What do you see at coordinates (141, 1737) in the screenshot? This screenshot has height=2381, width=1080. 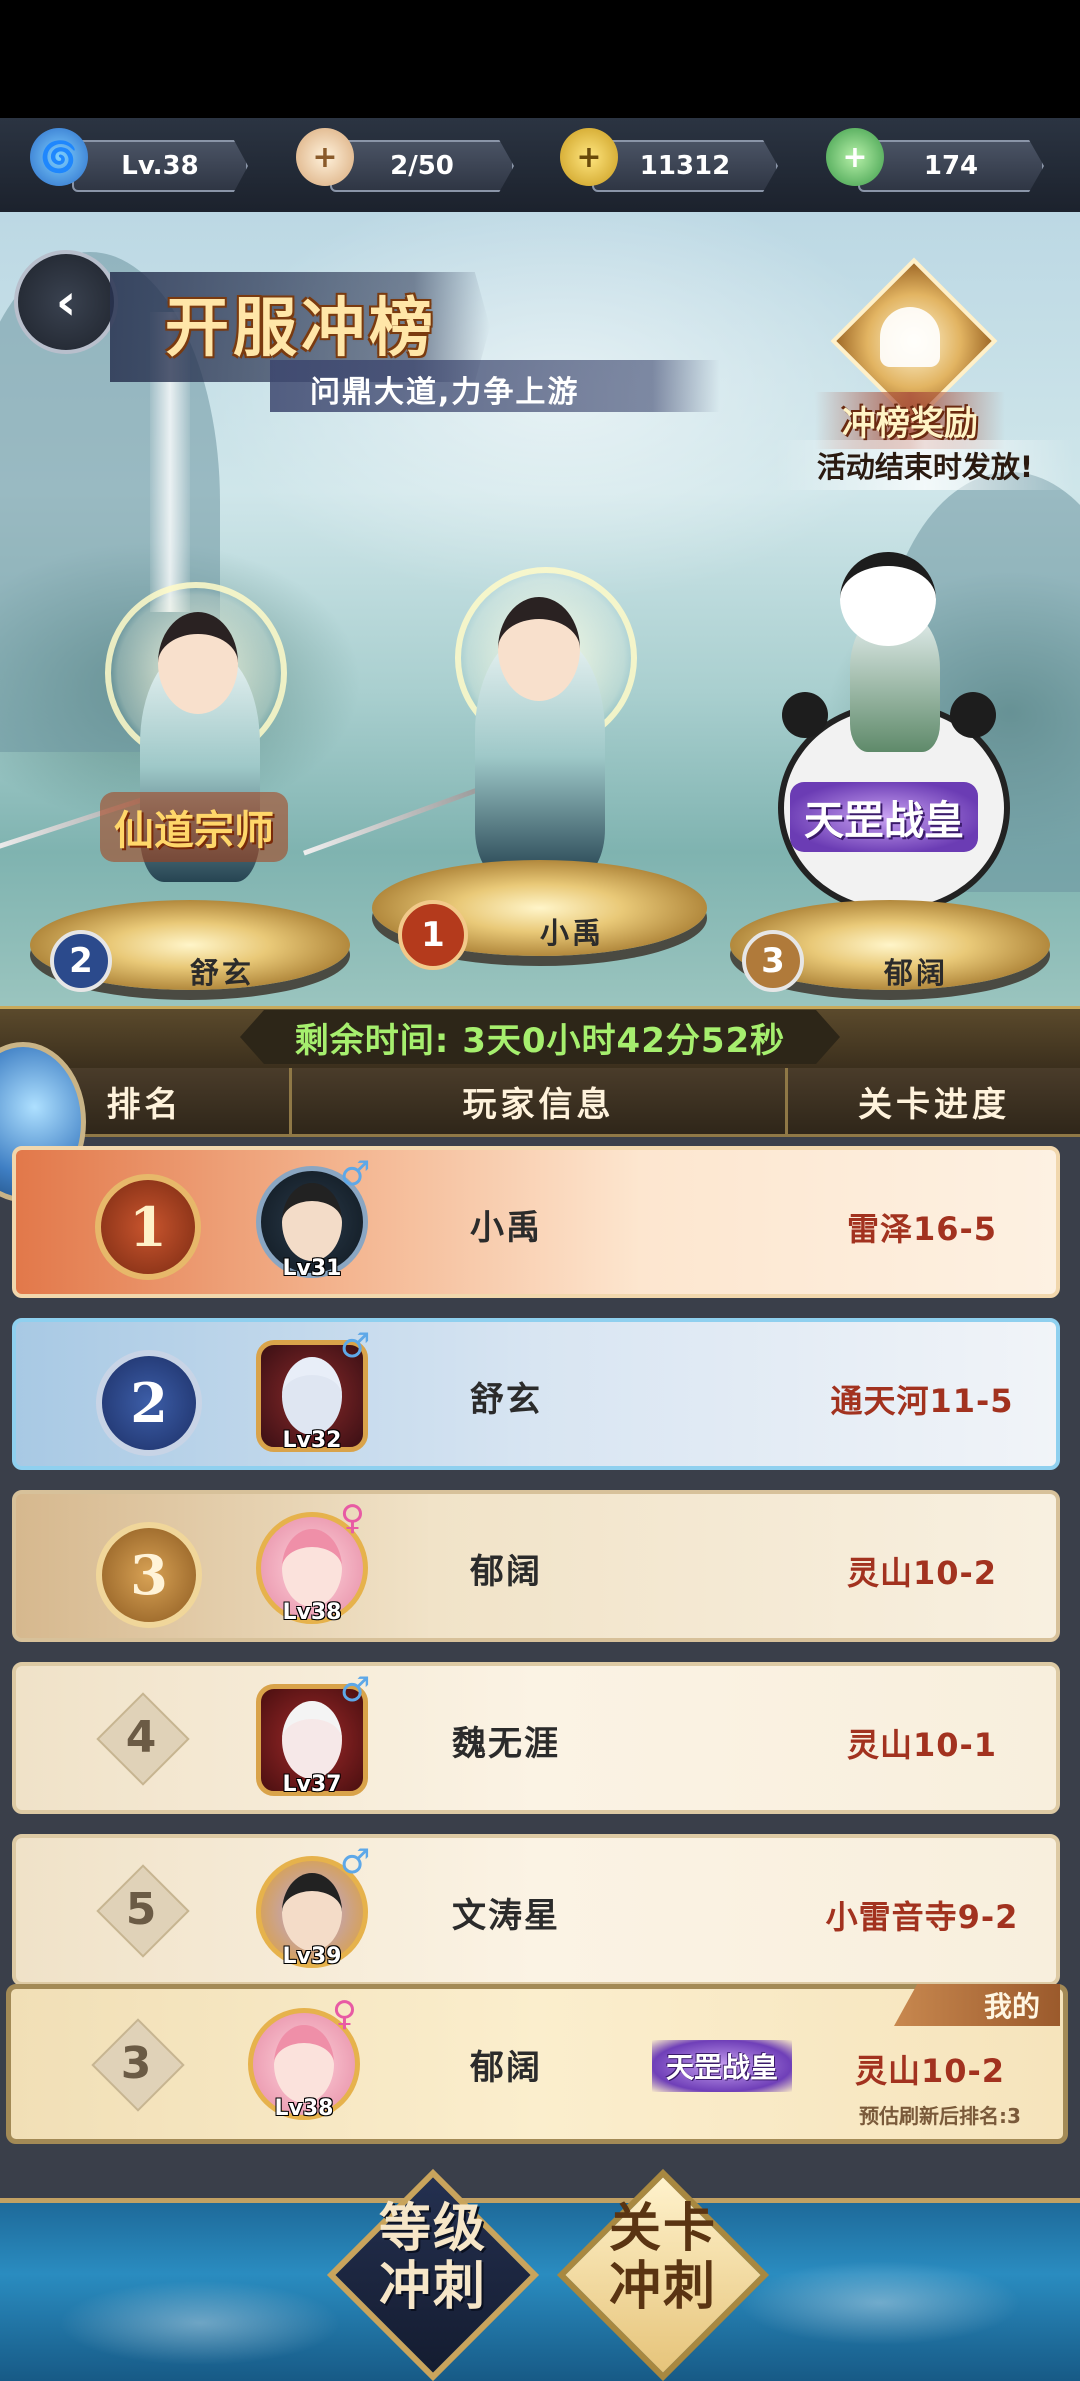 I see `rank-number: 4` at bounding box center [141, 1737].